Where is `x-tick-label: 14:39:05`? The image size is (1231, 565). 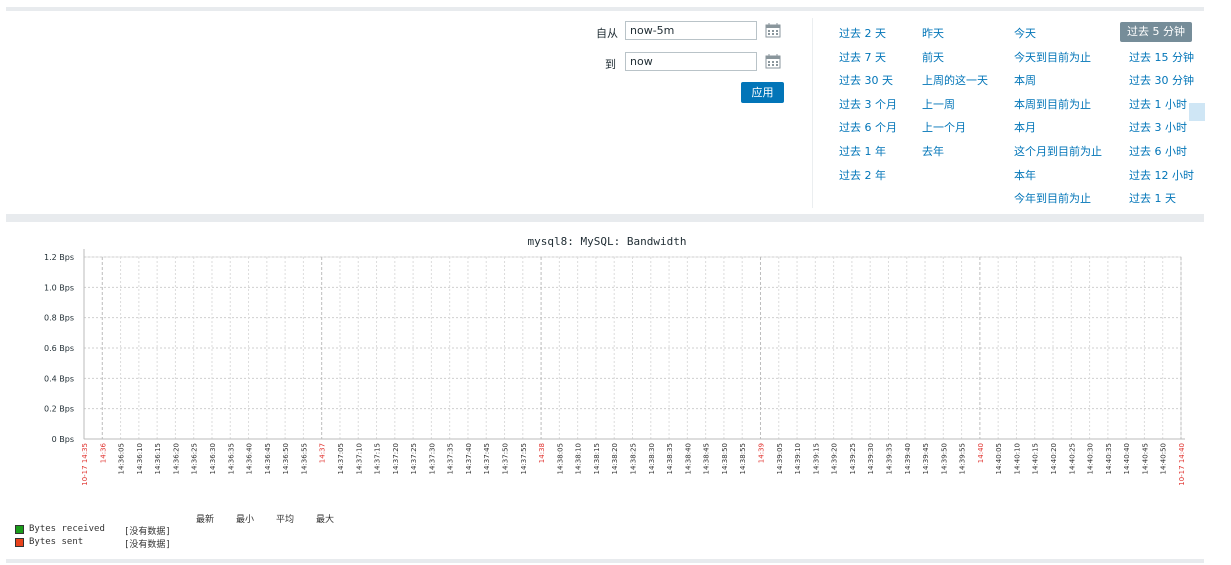
x-tick-label: 14:39:05 is located at coordinates (780, 458).